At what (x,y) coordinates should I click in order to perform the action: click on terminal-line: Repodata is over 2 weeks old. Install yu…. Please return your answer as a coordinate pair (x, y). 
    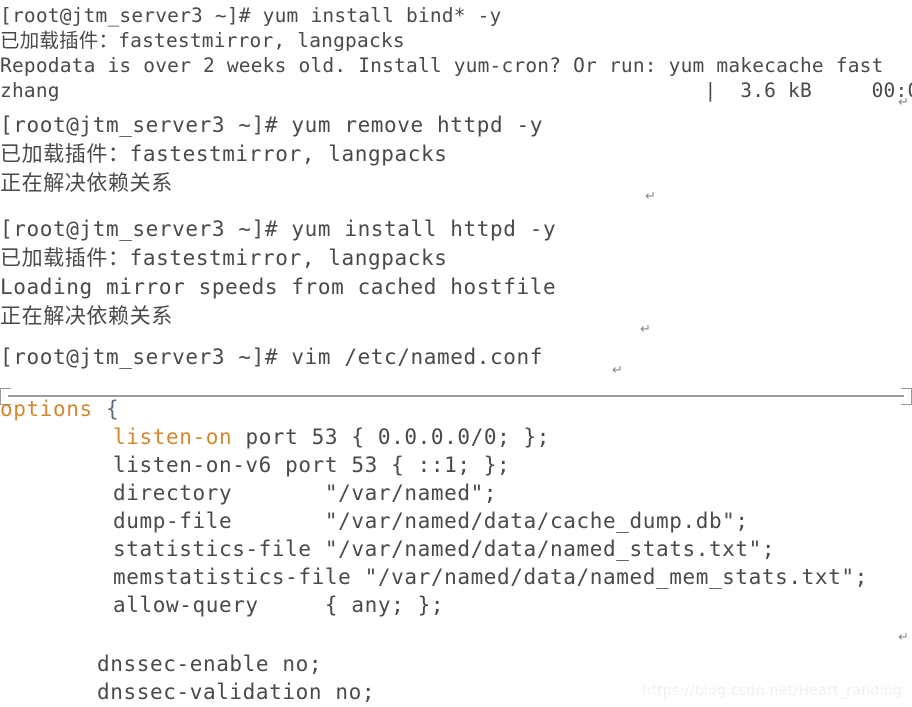
    Looking at the image, I should click on (442, 65).